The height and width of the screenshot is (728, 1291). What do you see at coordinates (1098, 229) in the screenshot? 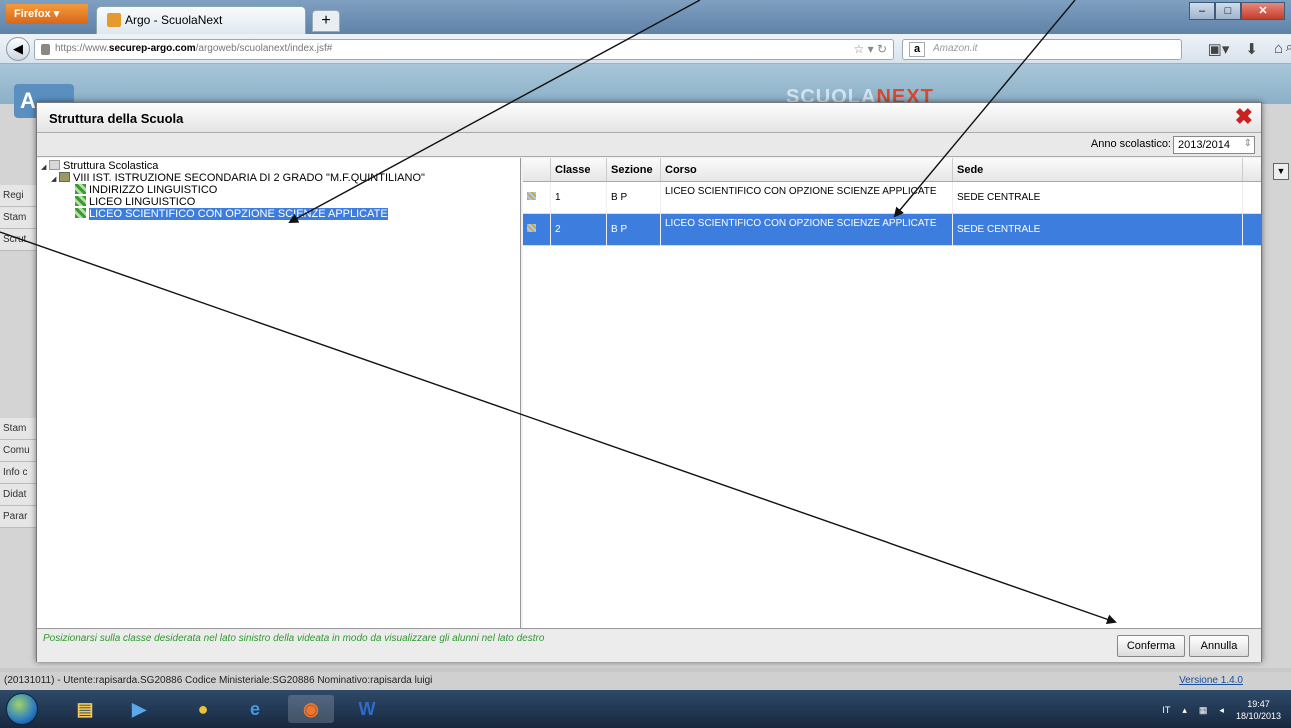
I see `cell-sede: SEDE CENTRALE` at bounding box center [1098, 229].